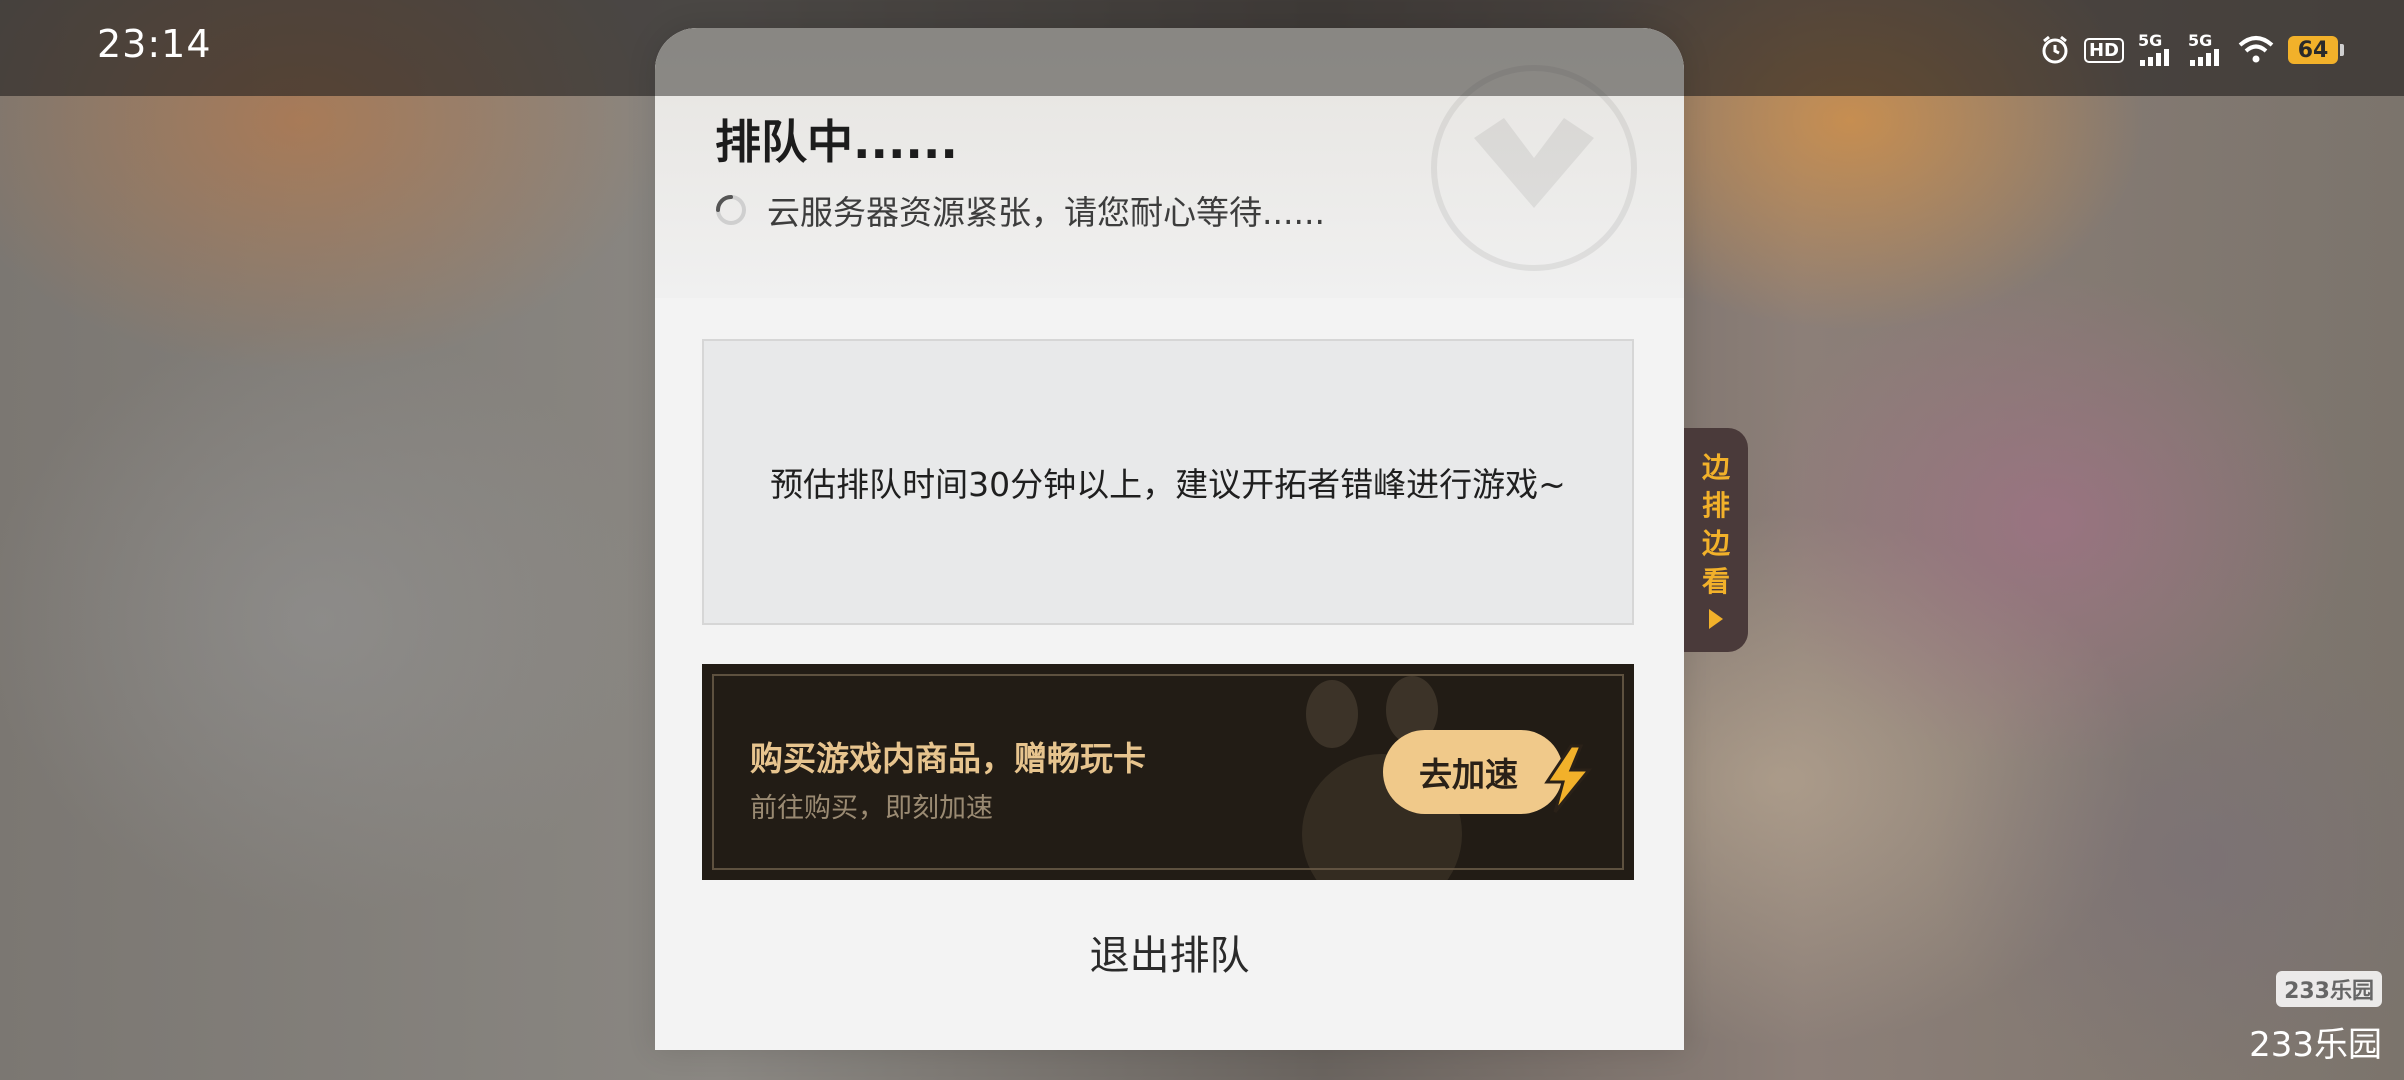 The width and height of the screenshot is (2404, 1080). I want to click on queue-notice-text: 预估排队时间30分钟以上，建议开拓者错峰进行游戏~, so click(1168, 484).